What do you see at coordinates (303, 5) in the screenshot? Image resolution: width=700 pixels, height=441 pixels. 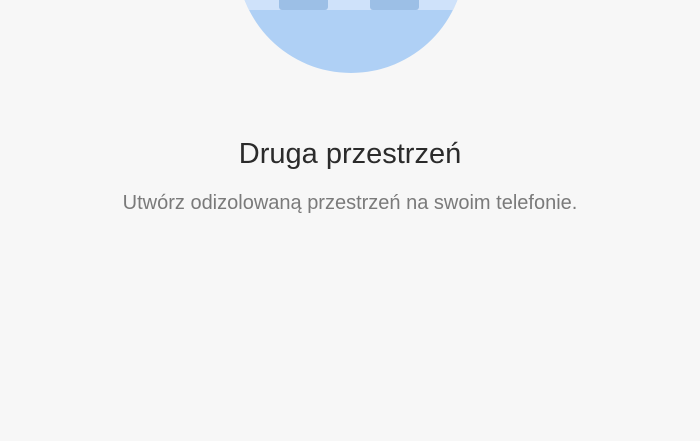 I see `illustration-tile-left` at bounding box center [303, 5].